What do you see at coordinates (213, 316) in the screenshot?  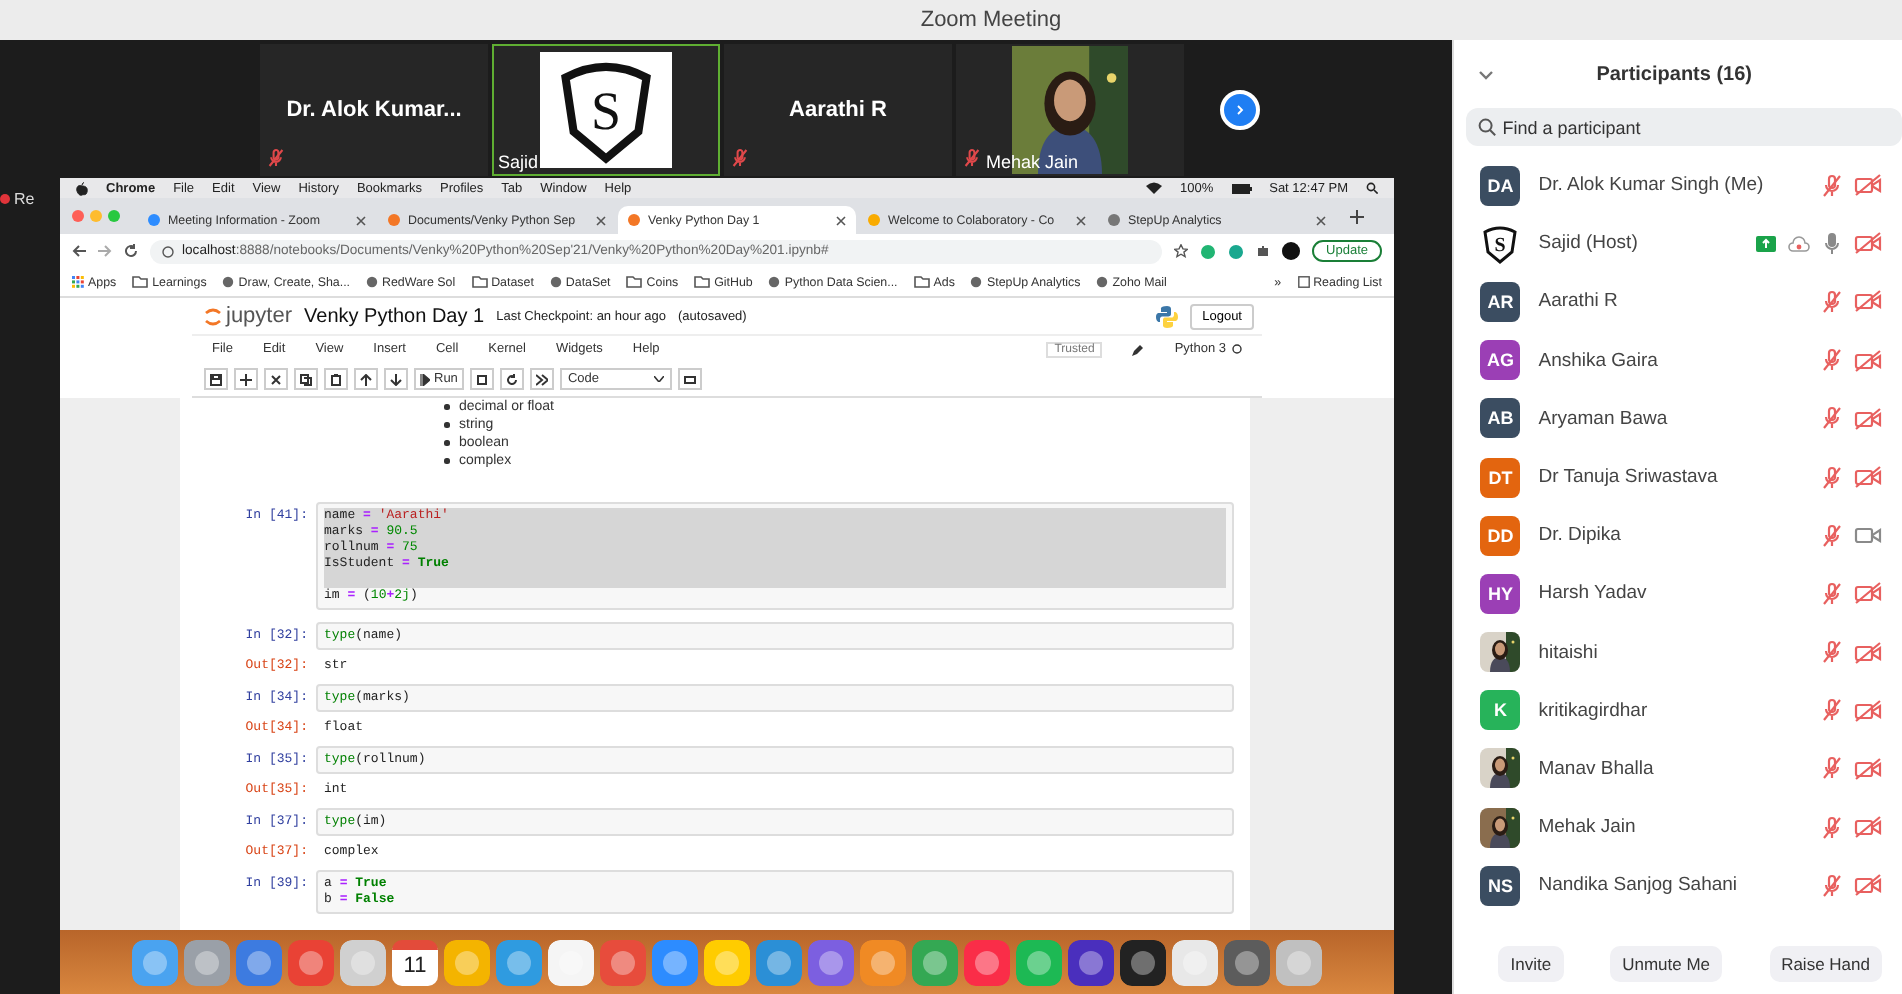 I see `jupyter-logo-icon` at bounding box center [213, 316].